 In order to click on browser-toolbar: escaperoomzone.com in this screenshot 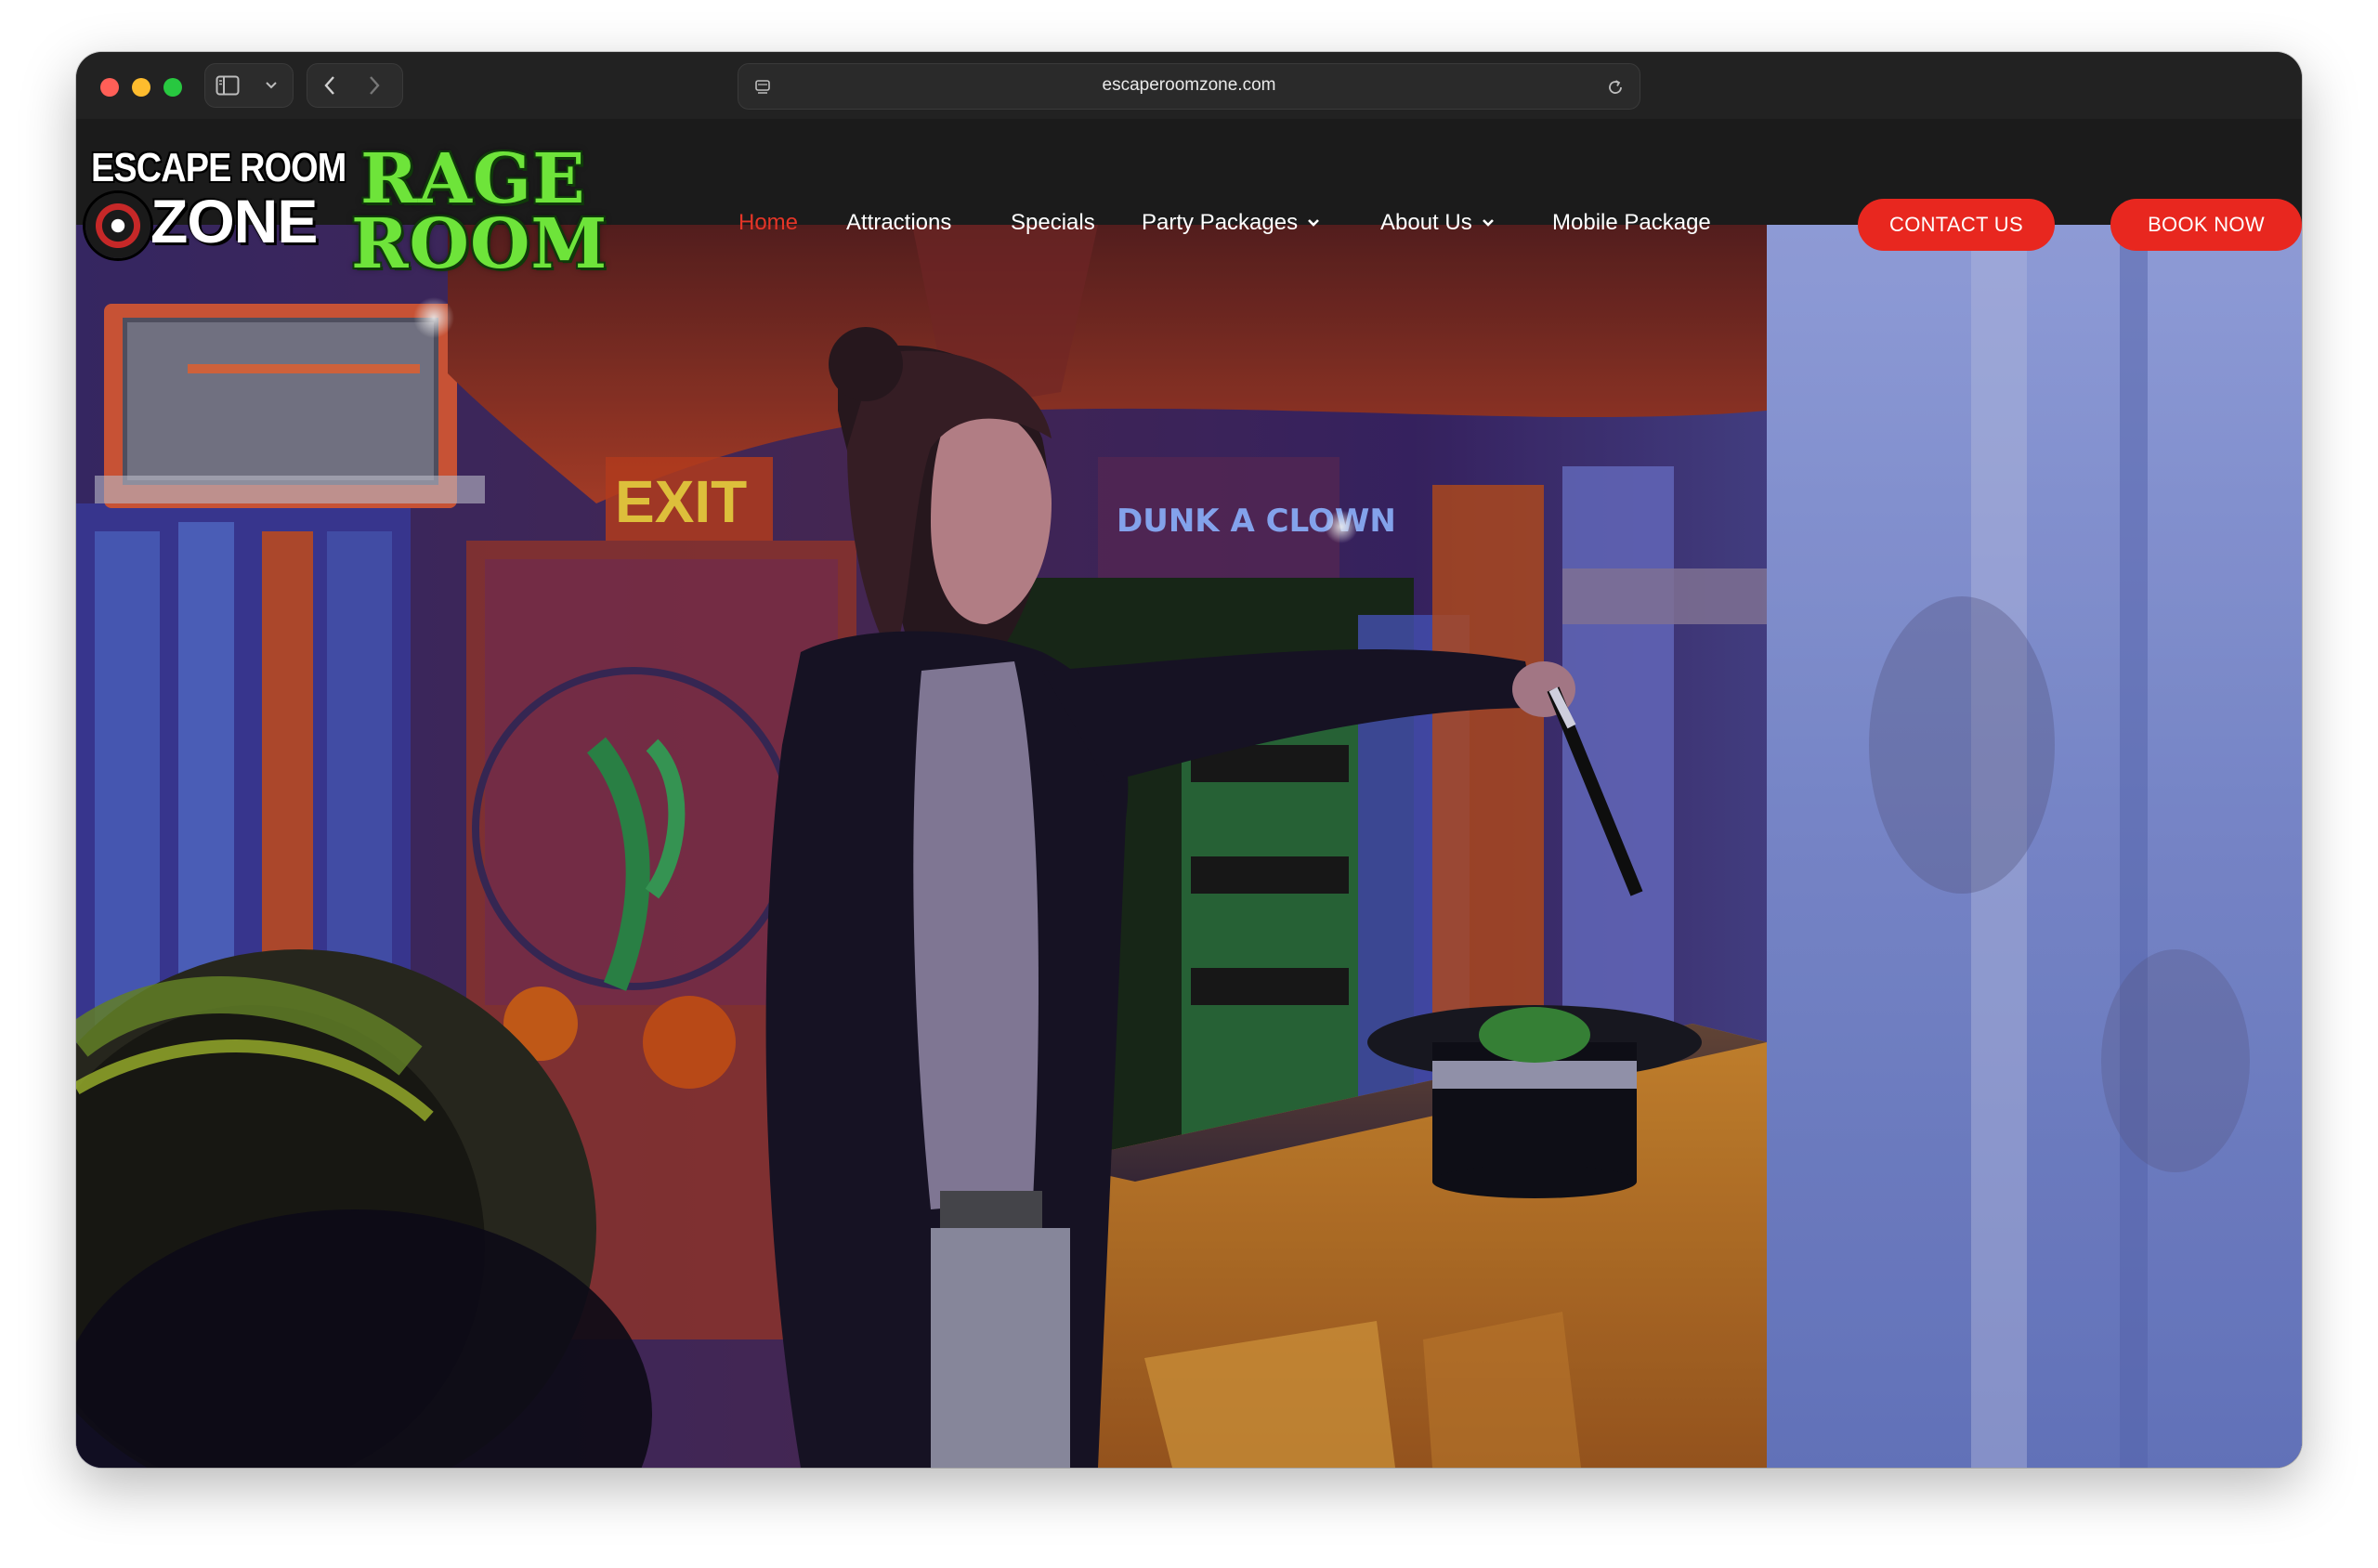, I will do `click(1189, 85)`.